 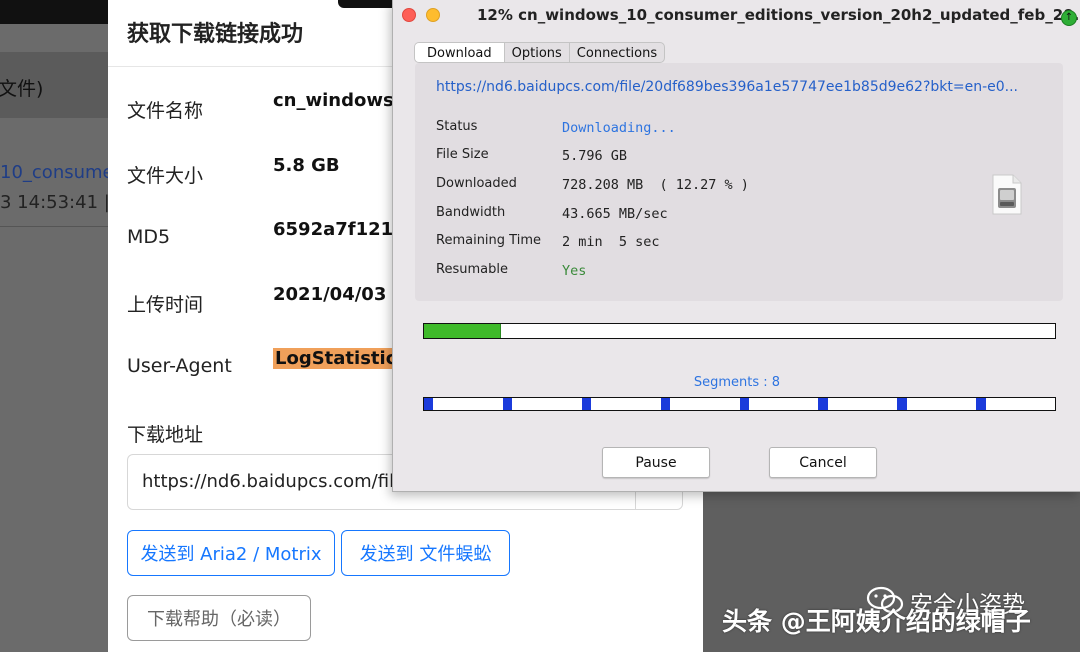 I want to click on disk-image-icon, so click(x=1007, y=194).